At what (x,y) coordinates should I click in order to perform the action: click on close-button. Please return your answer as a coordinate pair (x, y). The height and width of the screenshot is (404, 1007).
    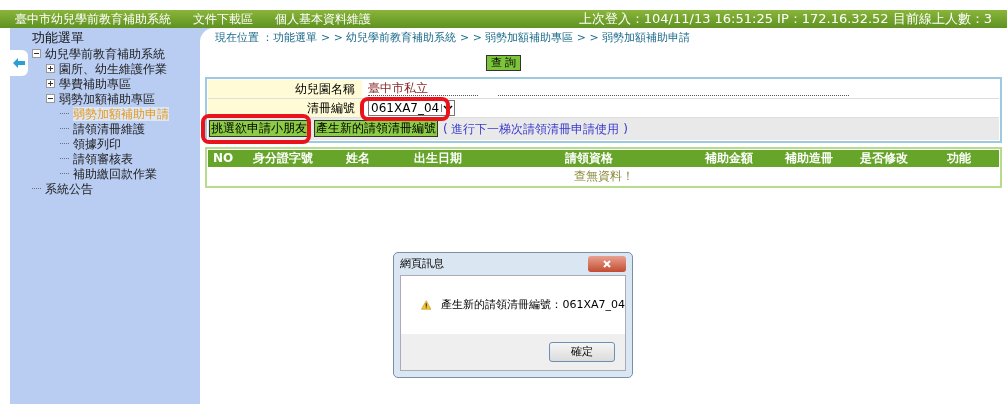
    Looking at the image, I should click on (607, 264).